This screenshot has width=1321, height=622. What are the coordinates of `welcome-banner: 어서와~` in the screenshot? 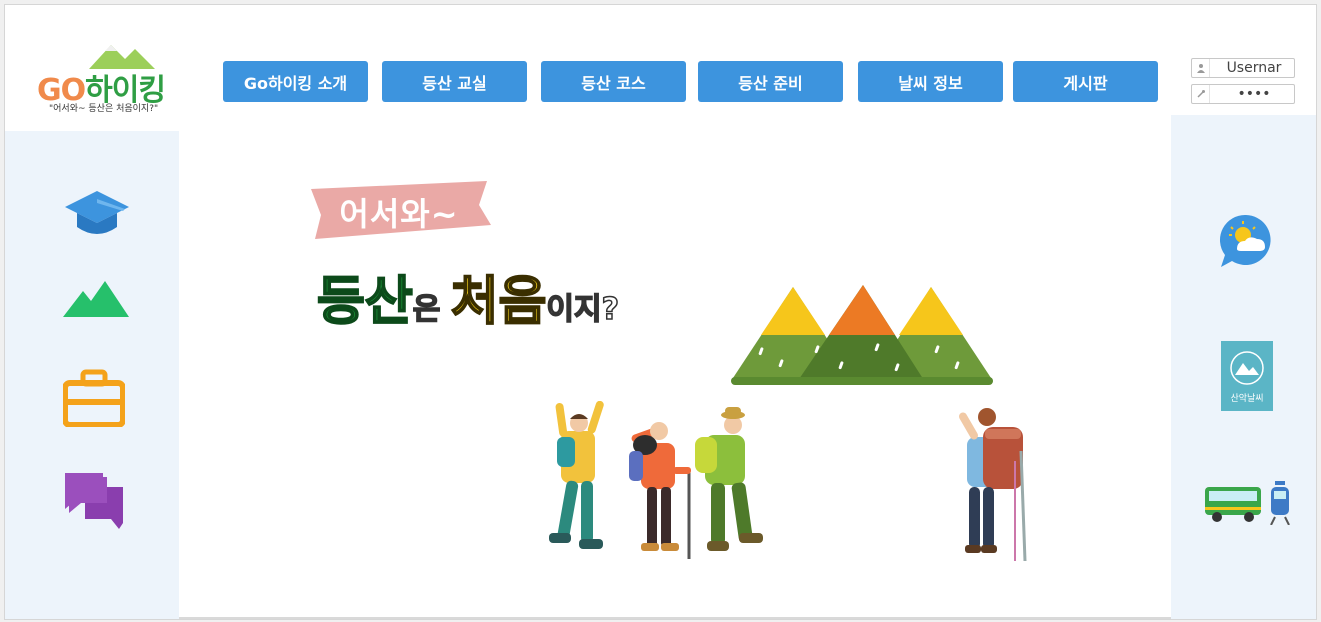 It's located at (399, 212).